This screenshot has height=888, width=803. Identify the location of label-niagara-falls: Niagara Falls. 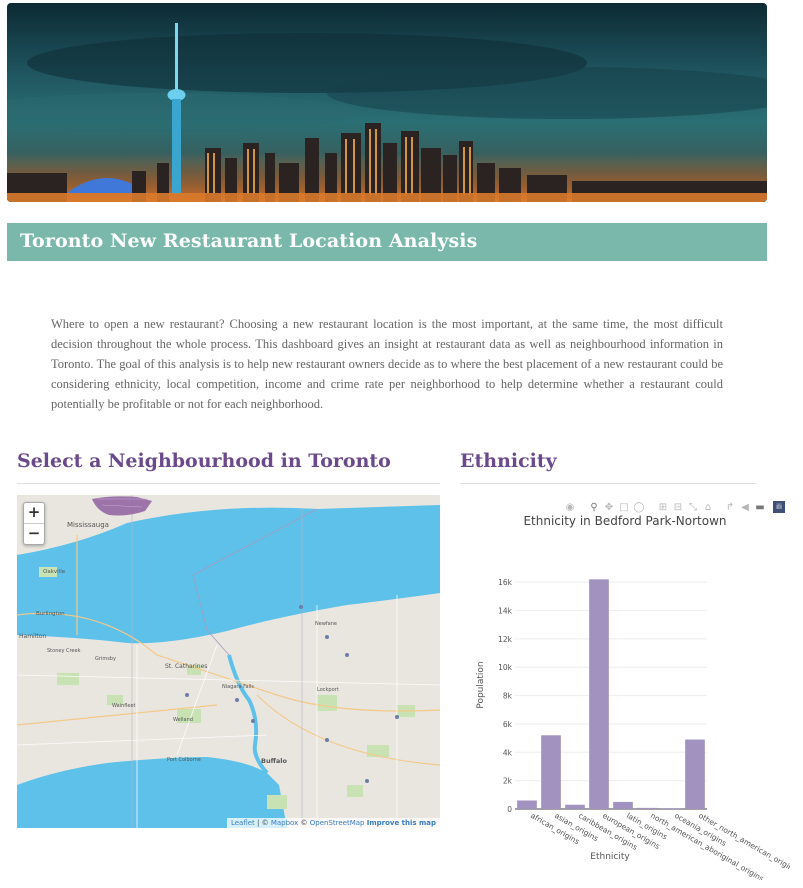
(238, 687).